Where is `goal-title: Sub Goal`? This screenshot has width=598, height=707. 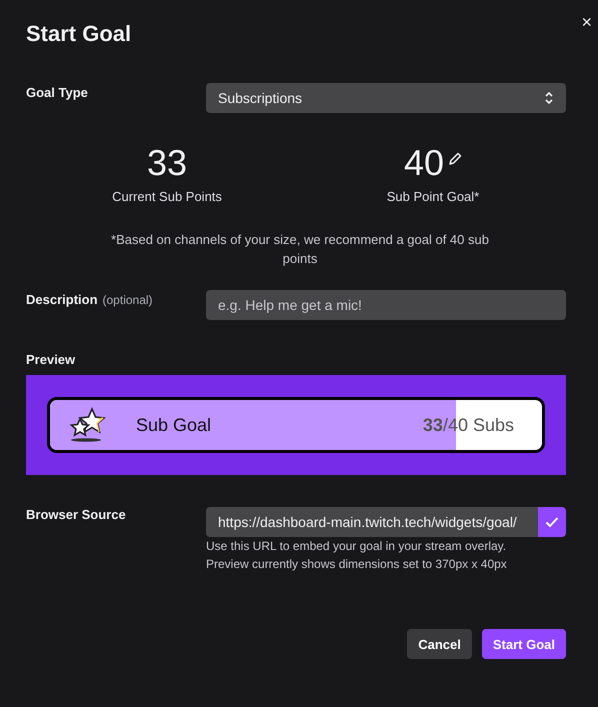 goal-title: Sub Goal is located at coordinates (174, 425).